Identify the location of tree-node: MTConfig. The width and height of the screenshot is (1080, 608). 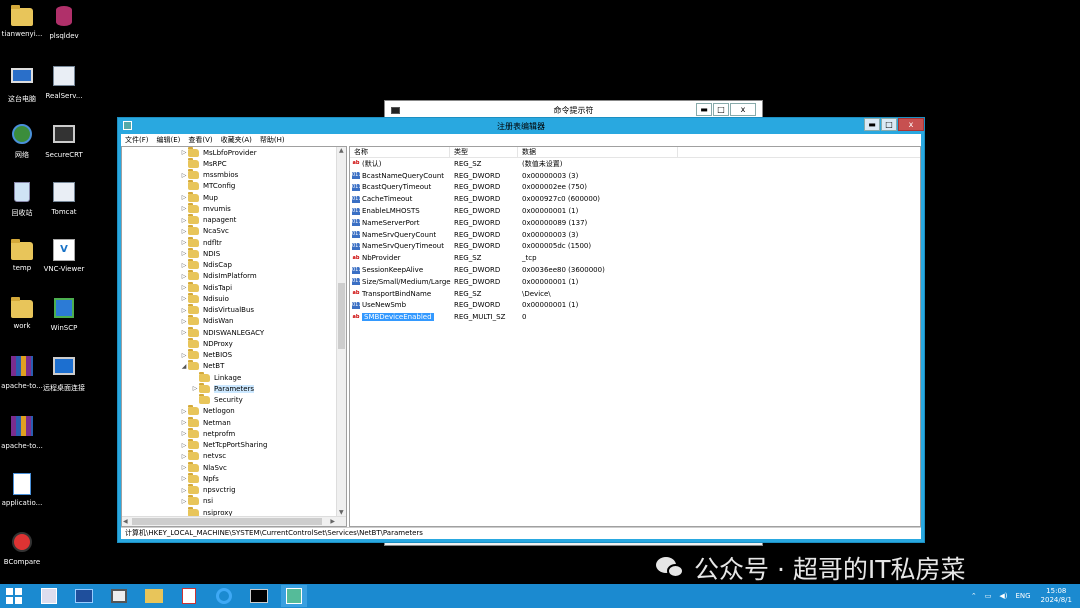
(229, 186).